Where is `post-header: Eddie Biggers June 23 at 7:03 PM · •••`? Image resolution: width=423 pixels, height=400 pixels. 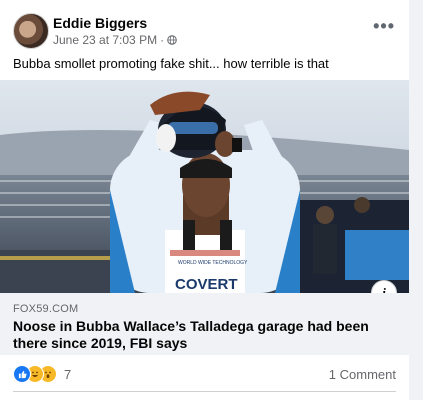
post-header: Eddie Biggers June 23 at 7:03 PM · ••• is located at coordinates (204, 29).